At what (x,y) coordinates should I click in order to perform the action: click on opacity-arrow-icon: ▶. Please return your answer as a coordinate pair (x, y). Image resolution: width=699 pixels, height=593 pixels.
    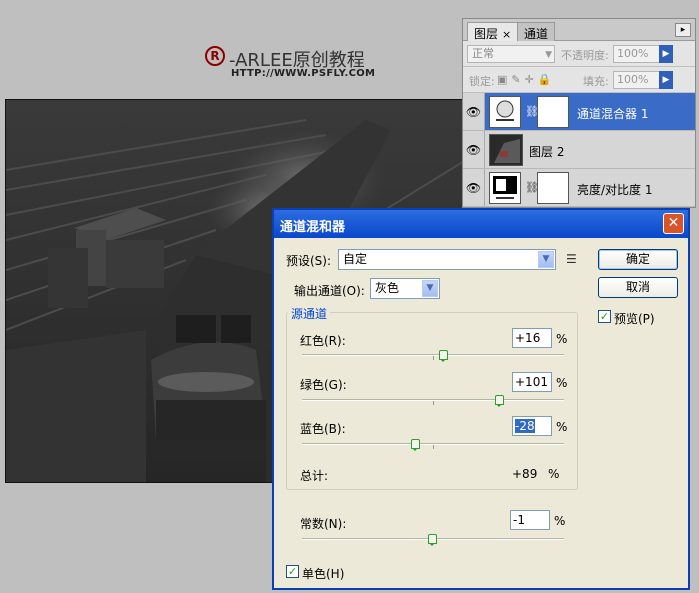
    Looking at the image, I should click on (666, 54).